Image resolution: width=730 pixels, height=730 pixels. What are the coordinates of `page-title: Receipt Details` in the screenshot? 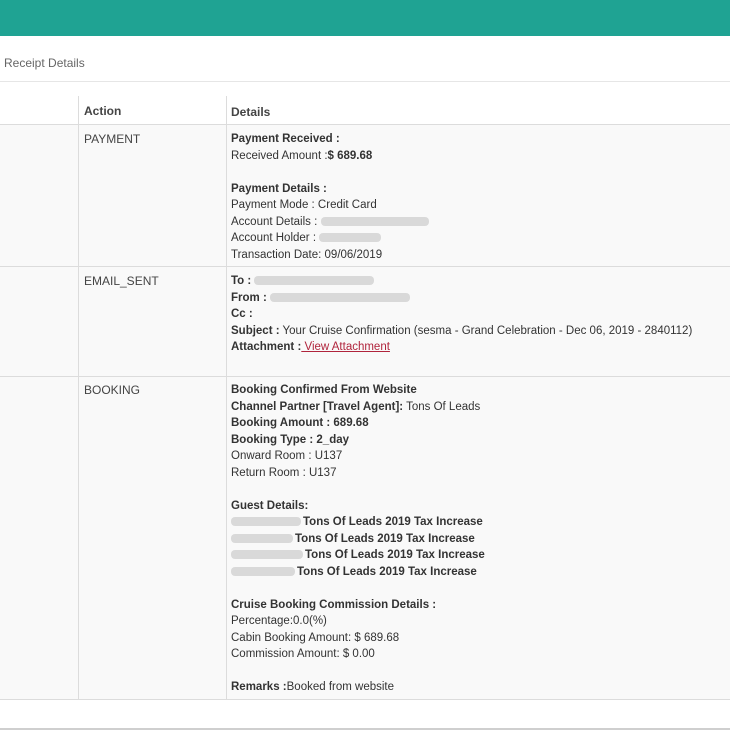 It's located at (44, 63).